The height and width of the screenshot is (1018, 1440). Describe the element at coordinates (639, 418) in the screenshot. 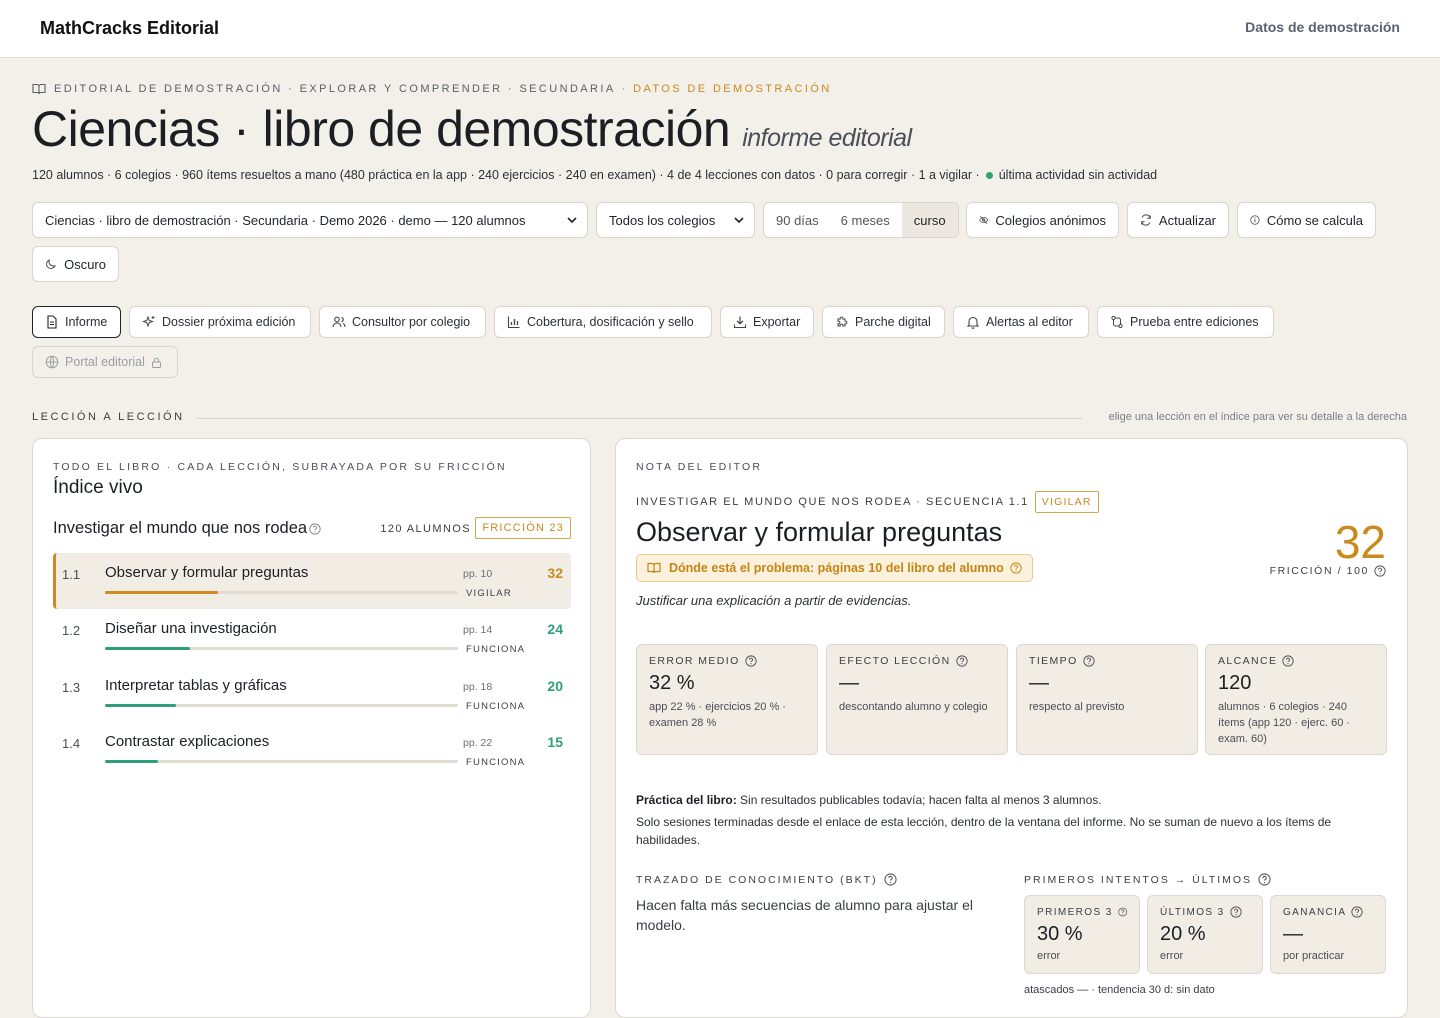

I see `section-divider` at that location.